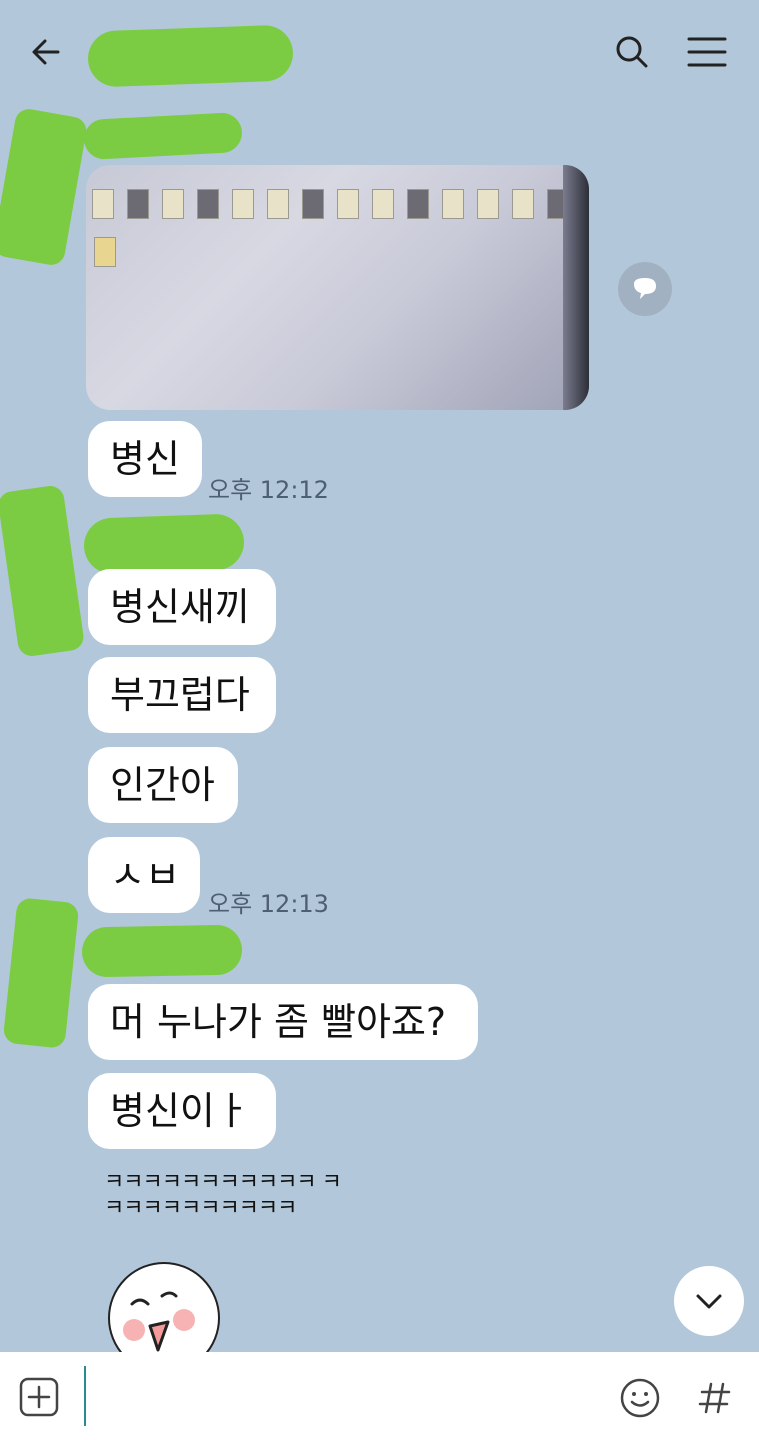  I want to click on message-time: 오후 12:13, so click(268, 904).